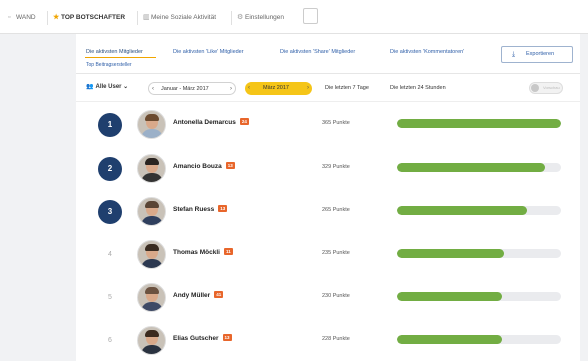 The width and height of the screenshot is (588, 361). I want to click on list-item: 5 Andy Müller 41 230 Punkte, so click(328, 297).